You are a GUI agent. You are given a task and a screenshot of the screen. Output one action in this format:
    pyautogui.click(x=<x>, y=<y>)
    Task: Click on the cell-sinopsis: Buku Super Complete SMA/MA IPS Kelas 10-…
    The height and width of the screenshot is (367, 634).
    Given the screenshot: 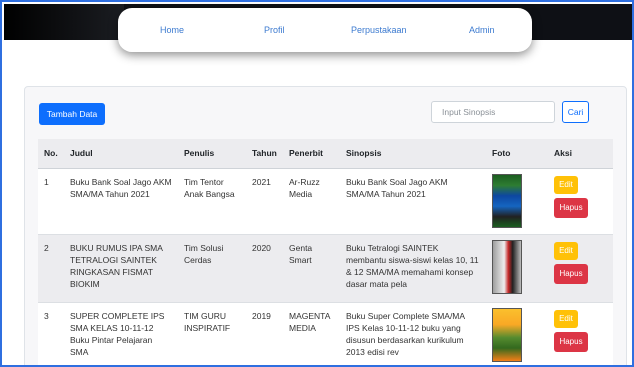 What is the action you would take?
    pyautogui.click(x=413, y=333)
    